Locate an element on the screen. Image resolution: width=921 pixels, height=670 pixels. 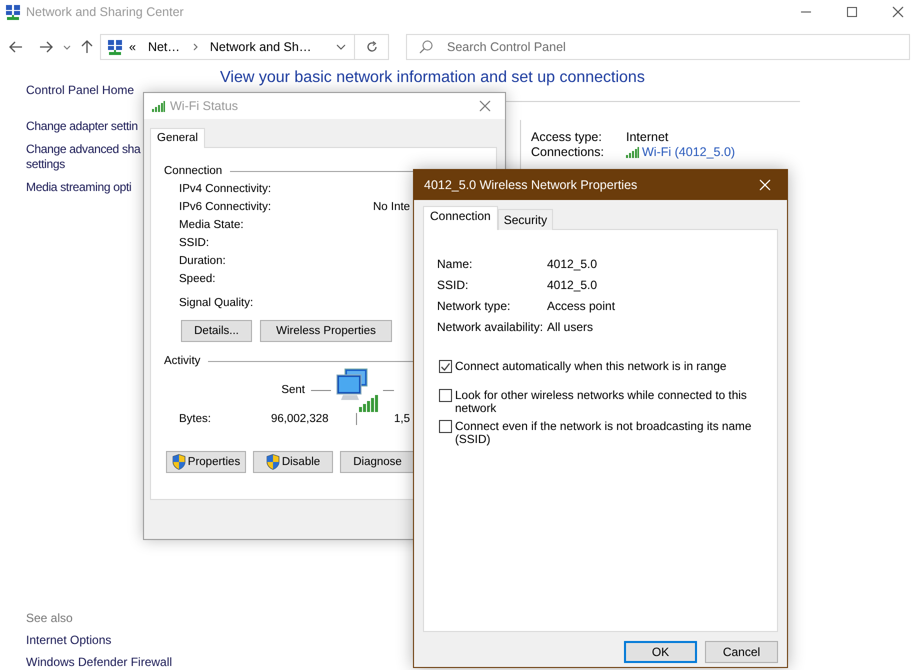
info-label: Connections: is located at coordinates (568, 152).